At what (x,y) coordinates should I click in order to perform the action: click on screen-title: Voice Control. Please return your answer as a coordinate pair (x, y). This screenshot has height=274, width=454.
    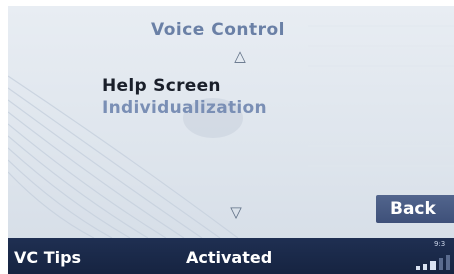
    Looking at the image, I should click on (218, 30).